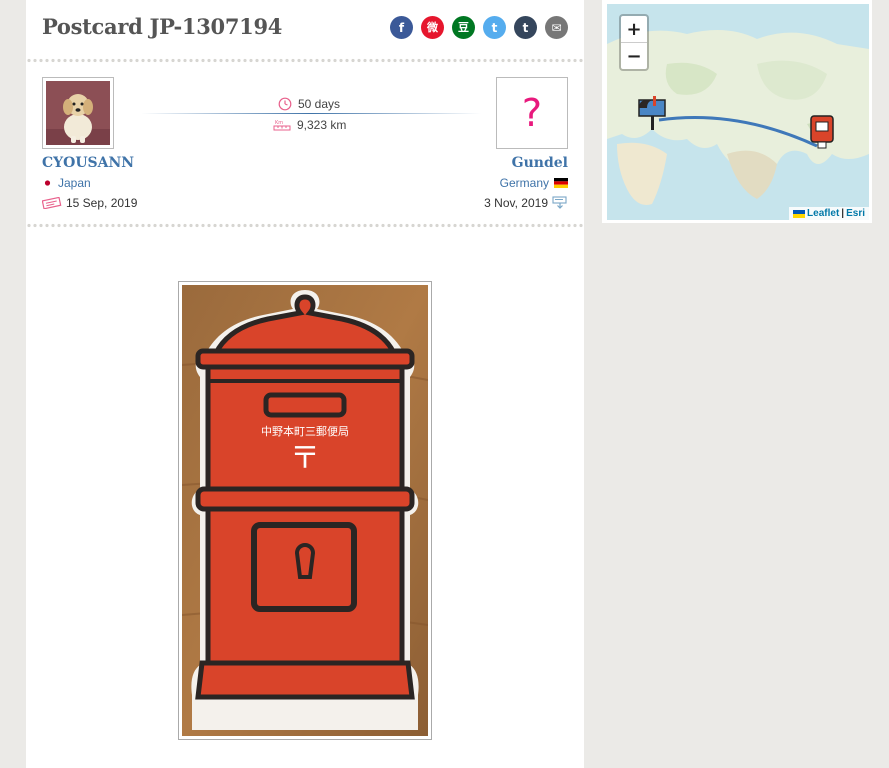  What do you see at coordinates (52, 203) in the screenshot?
I see `sent-stamp-icon` at bounding box center [52, 203].